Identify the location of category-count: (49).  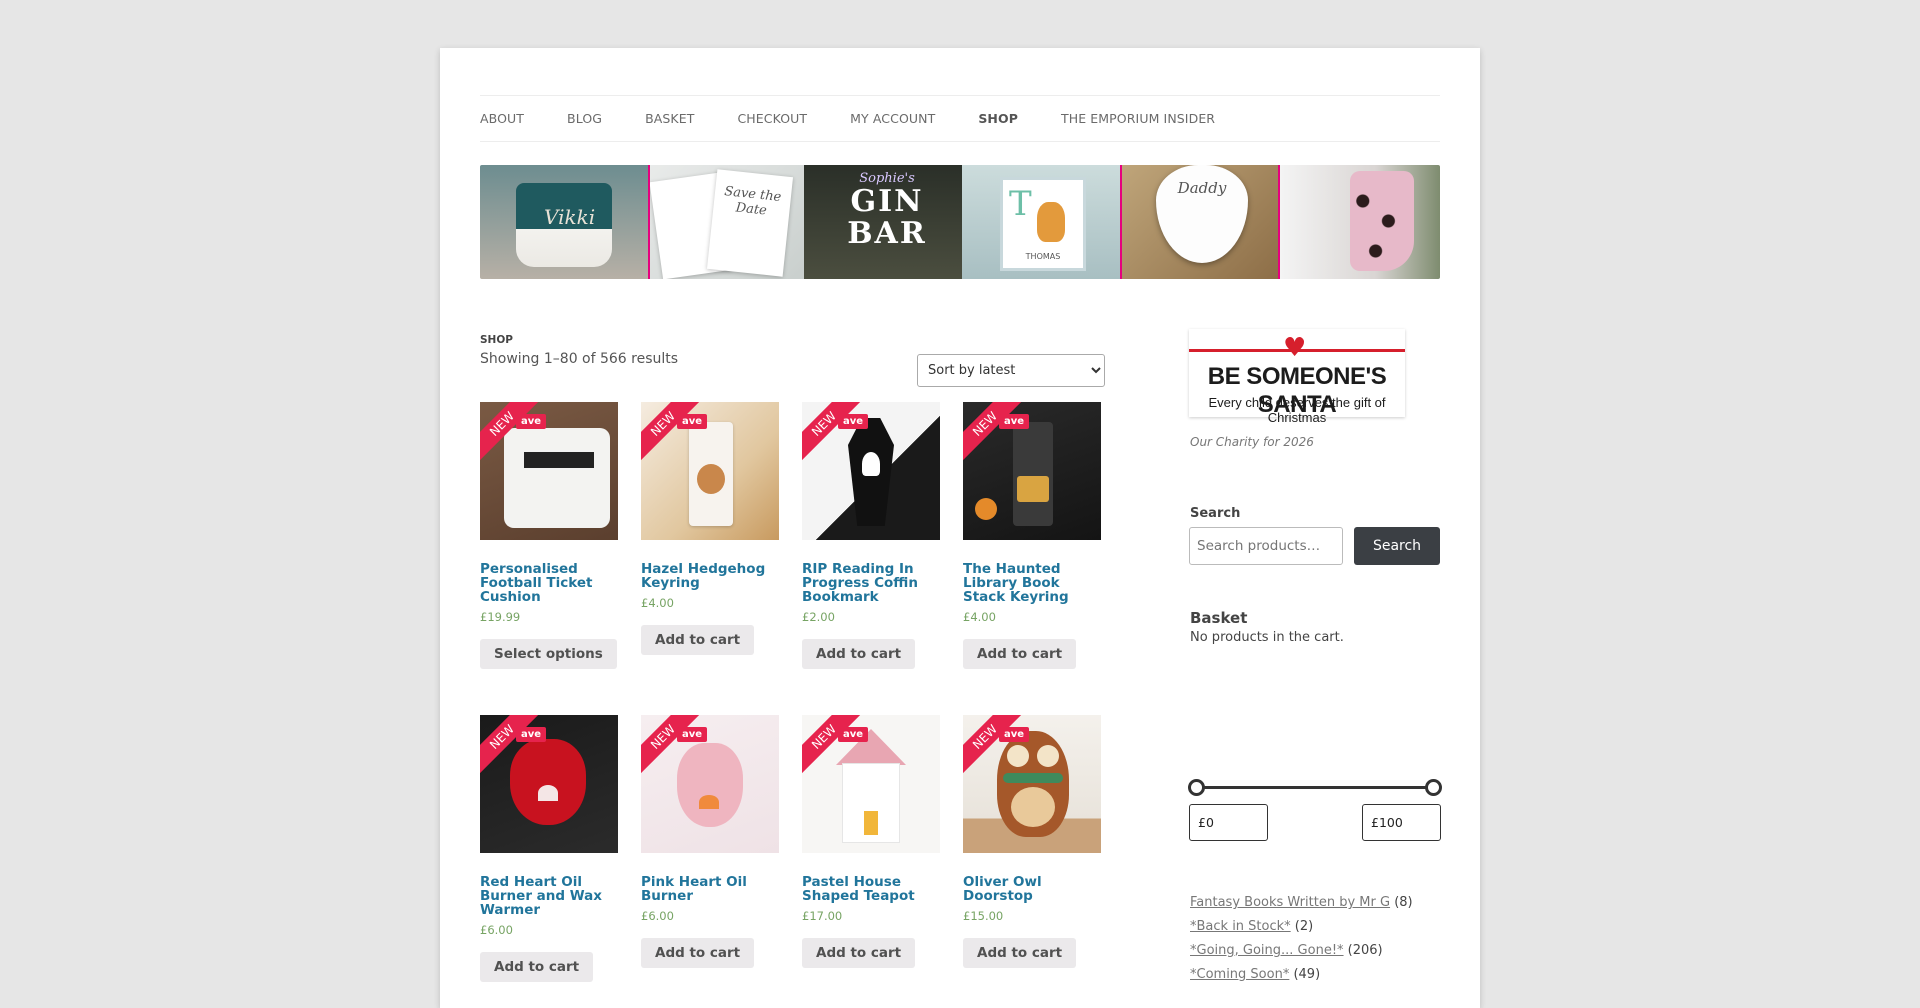
(1307, 974).